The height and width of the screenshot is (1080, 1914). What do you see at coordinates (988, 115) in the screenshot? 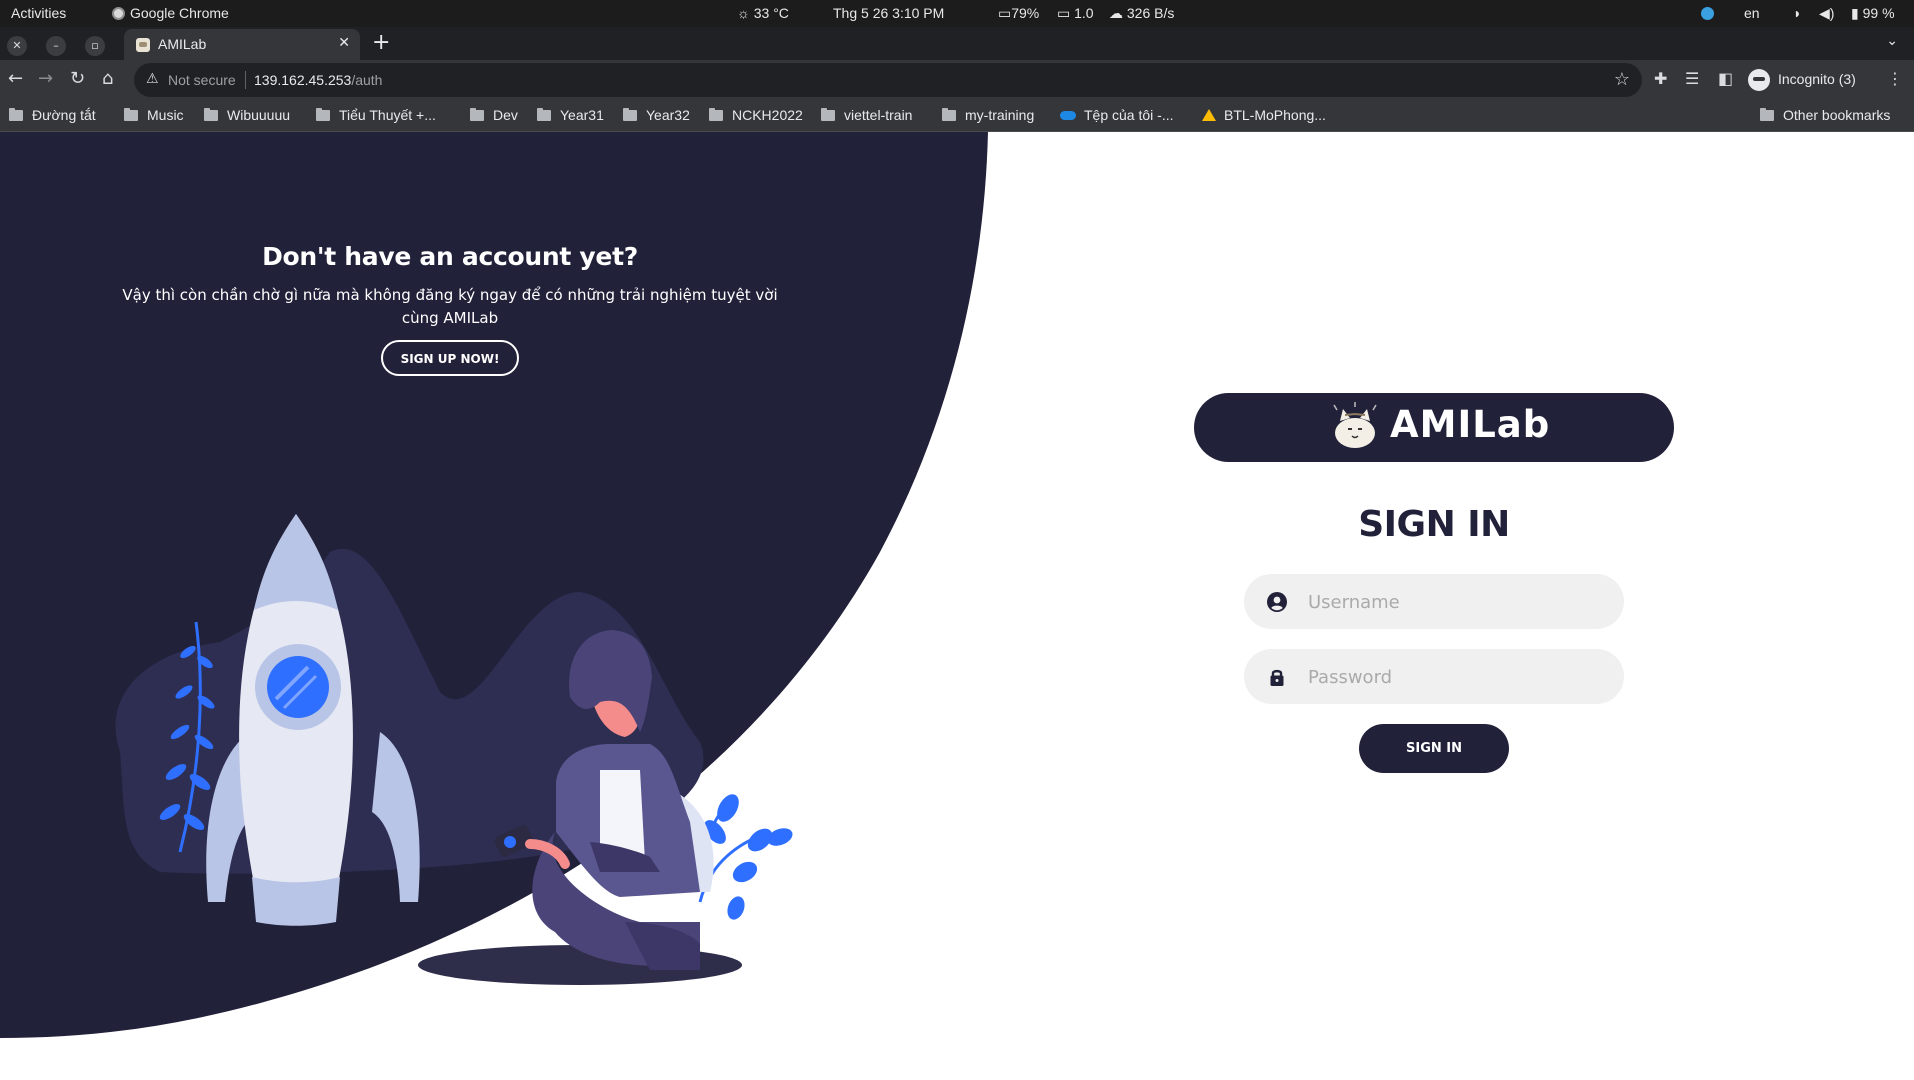
I see `bookmark-folder: my-training` at bounding box center [988, 115].